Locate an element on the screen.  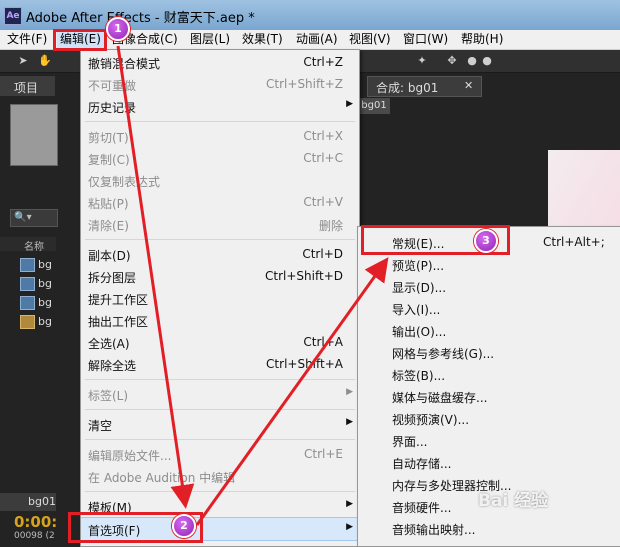
step-badge-1: 1 is located at coordinates (118, 29).